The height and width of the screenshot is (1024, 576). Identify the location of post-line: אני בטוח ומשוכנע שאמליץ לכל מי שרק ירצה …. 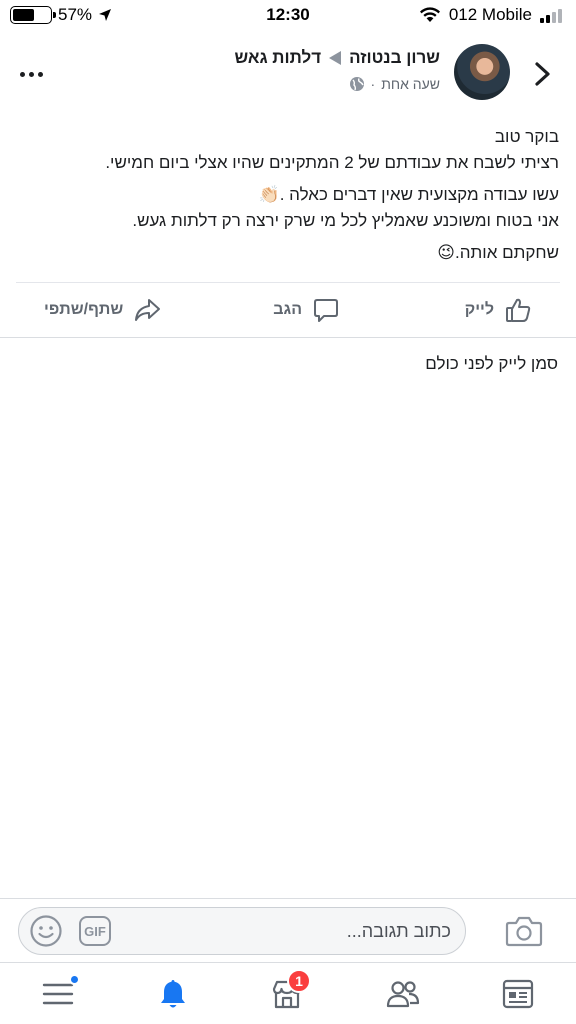
(345, 220).